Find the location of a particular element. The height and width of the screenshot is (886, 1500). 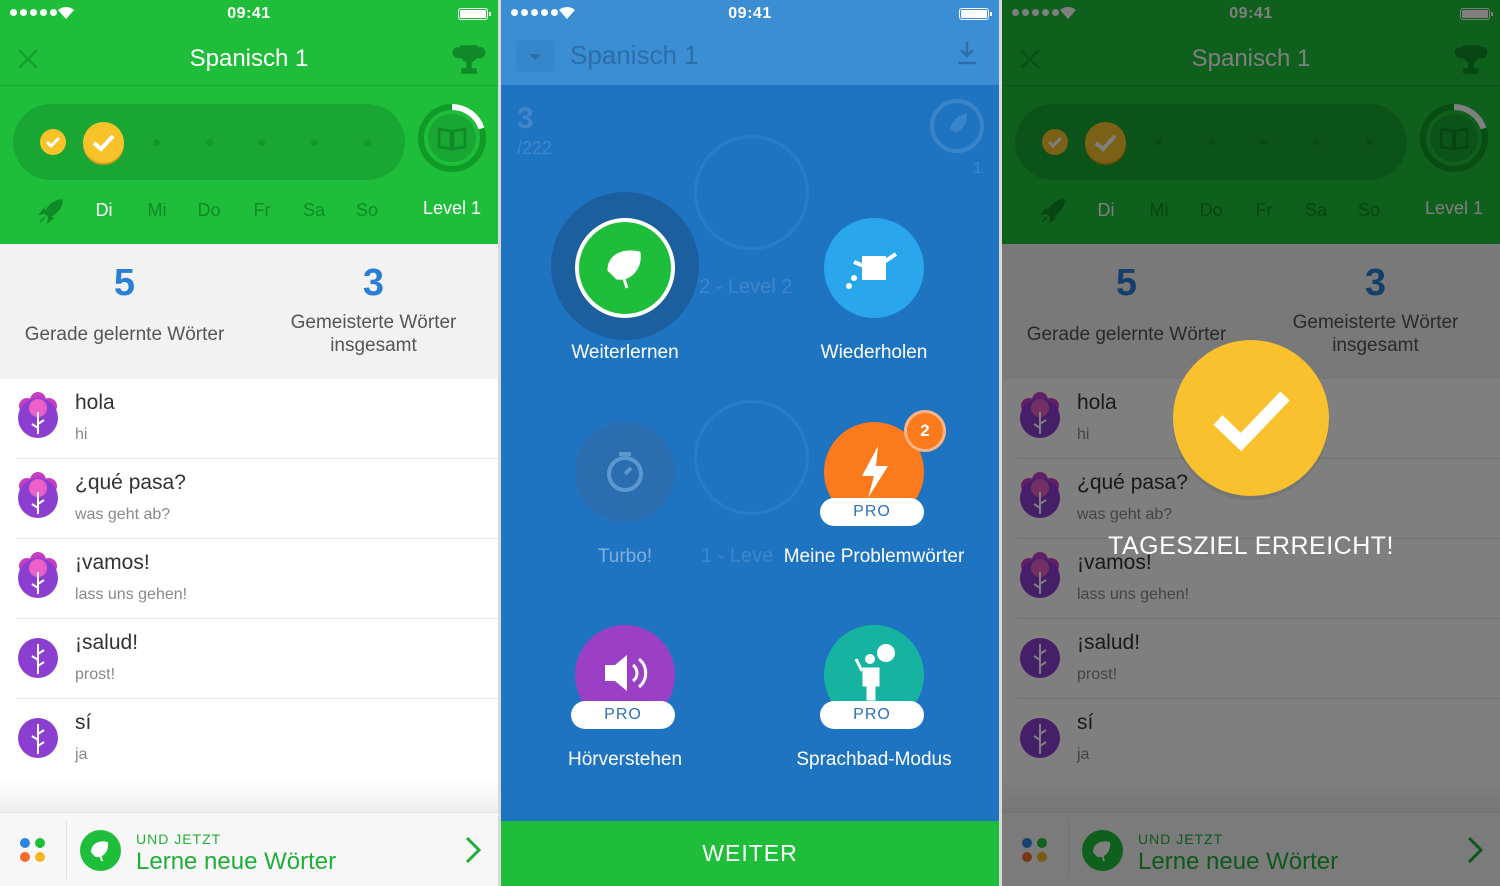

mastered-label: Gemeisterte Wörter insgesamt is located at coordinates (373, 334).